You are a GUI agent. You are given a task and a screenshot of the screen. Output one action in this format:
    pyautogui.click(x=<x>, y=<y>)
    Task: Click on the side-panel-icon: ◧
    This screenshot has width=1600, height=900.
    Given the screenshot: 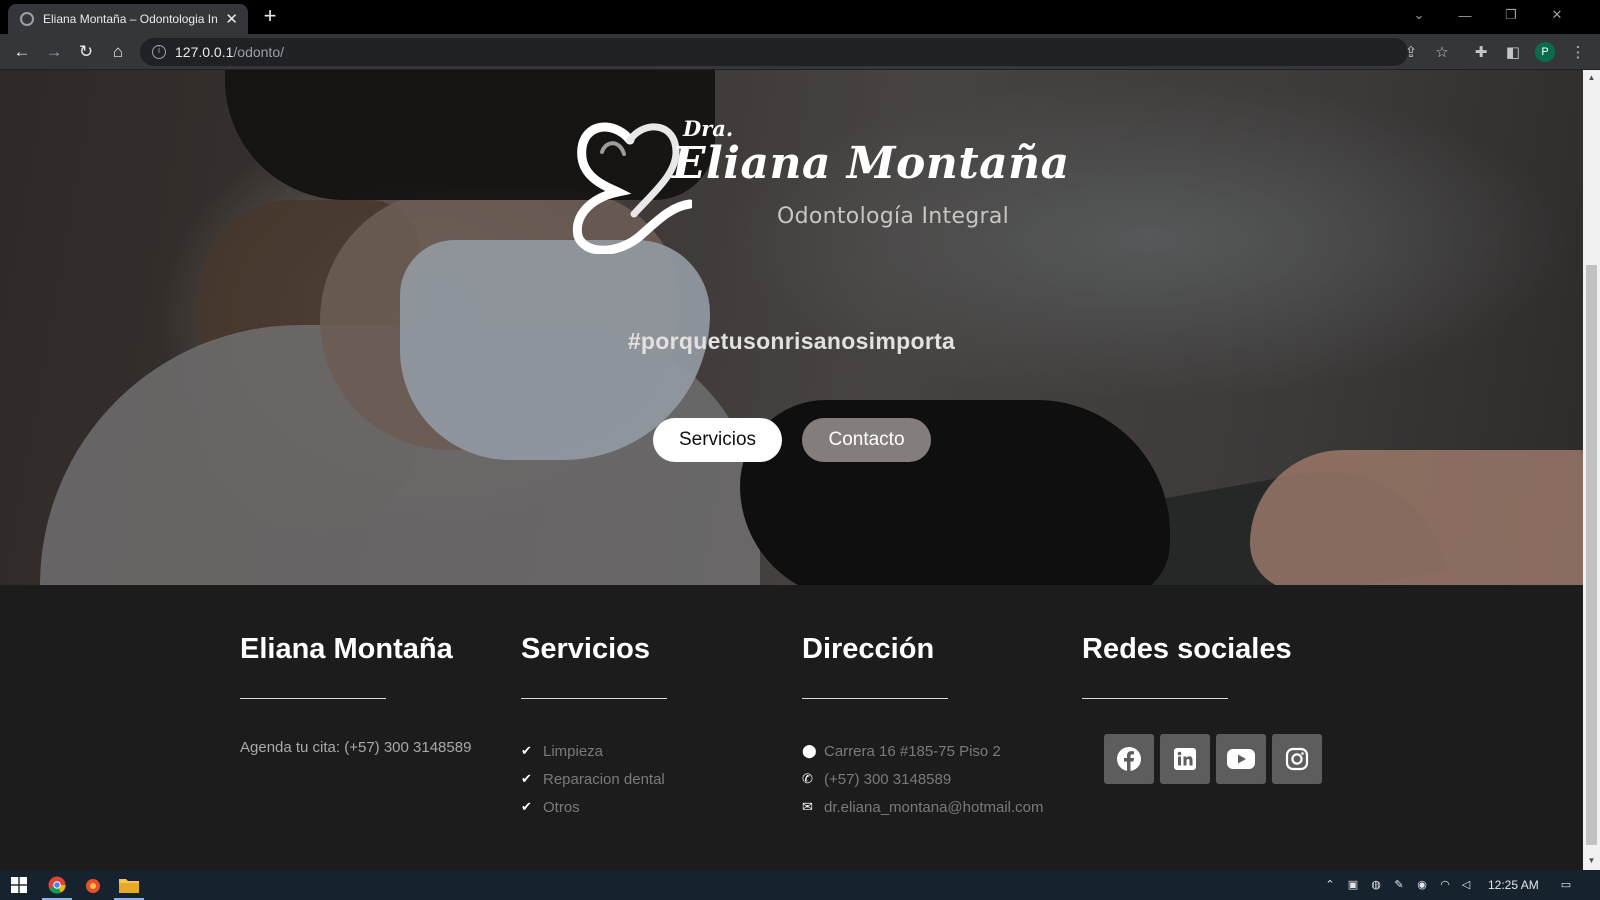 What is the action you would take?
    pyautogui.click(x=1513, y=52)
    